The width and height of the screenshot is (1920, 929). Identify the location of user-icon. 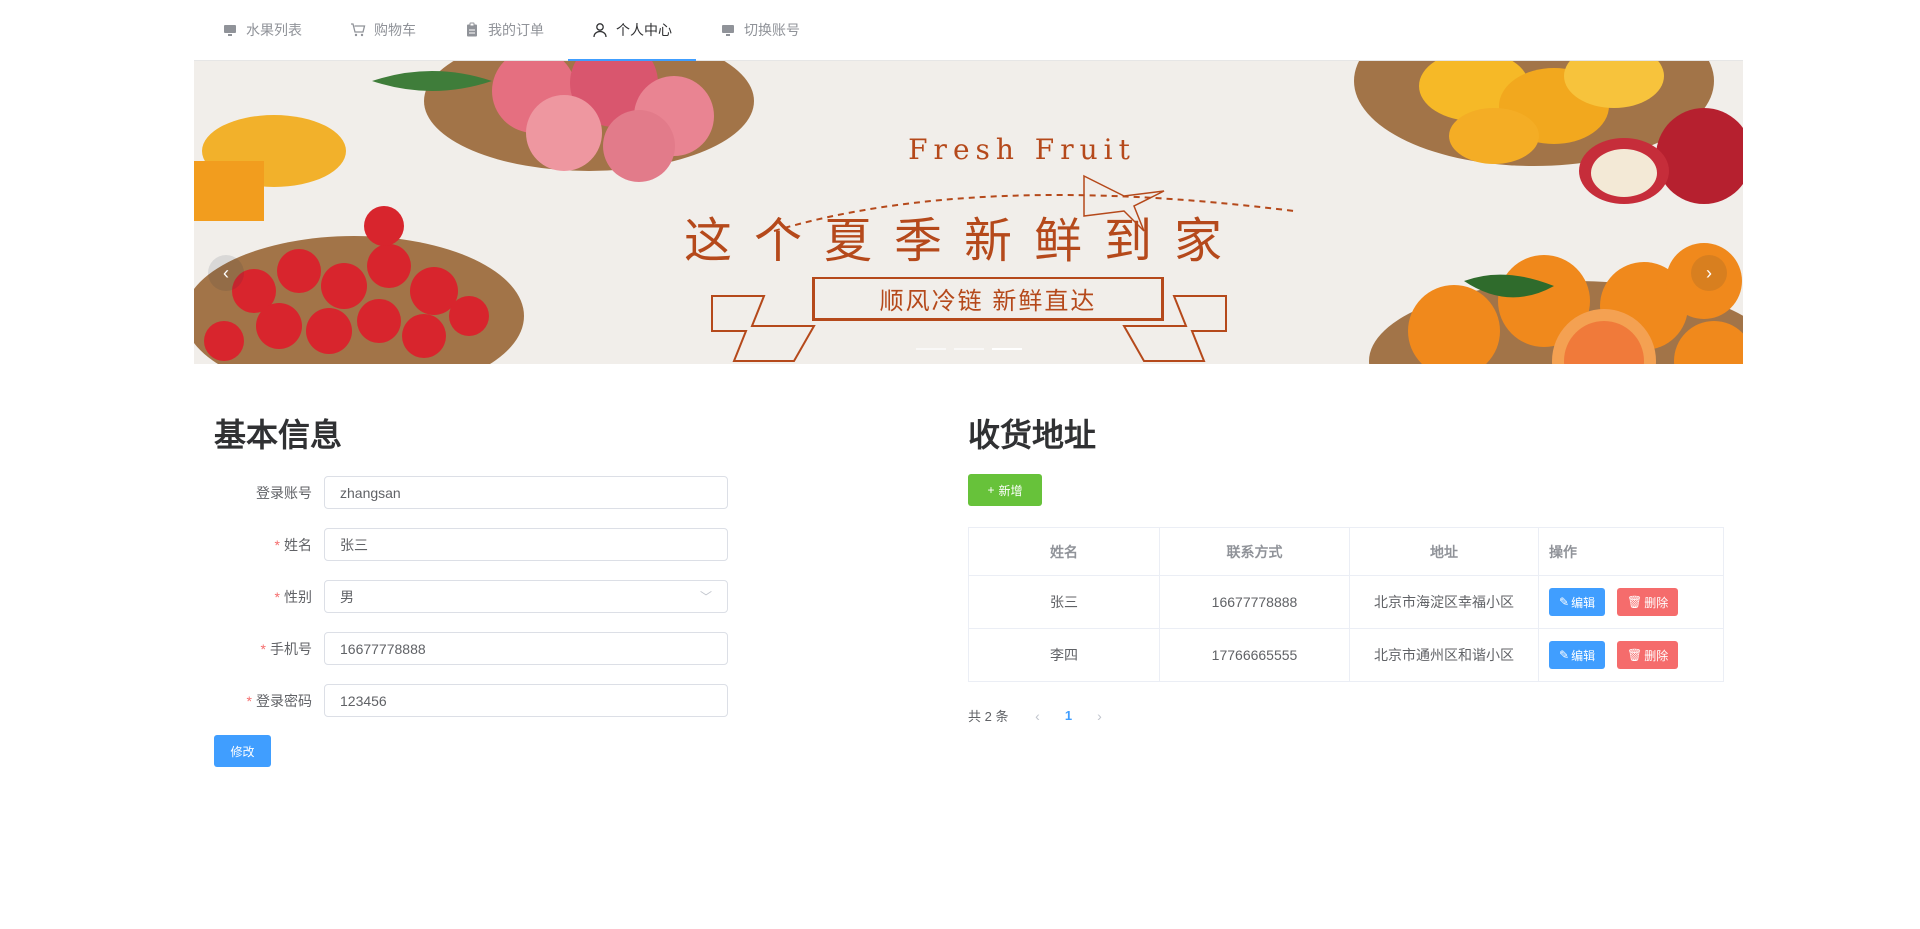
(600, 30).